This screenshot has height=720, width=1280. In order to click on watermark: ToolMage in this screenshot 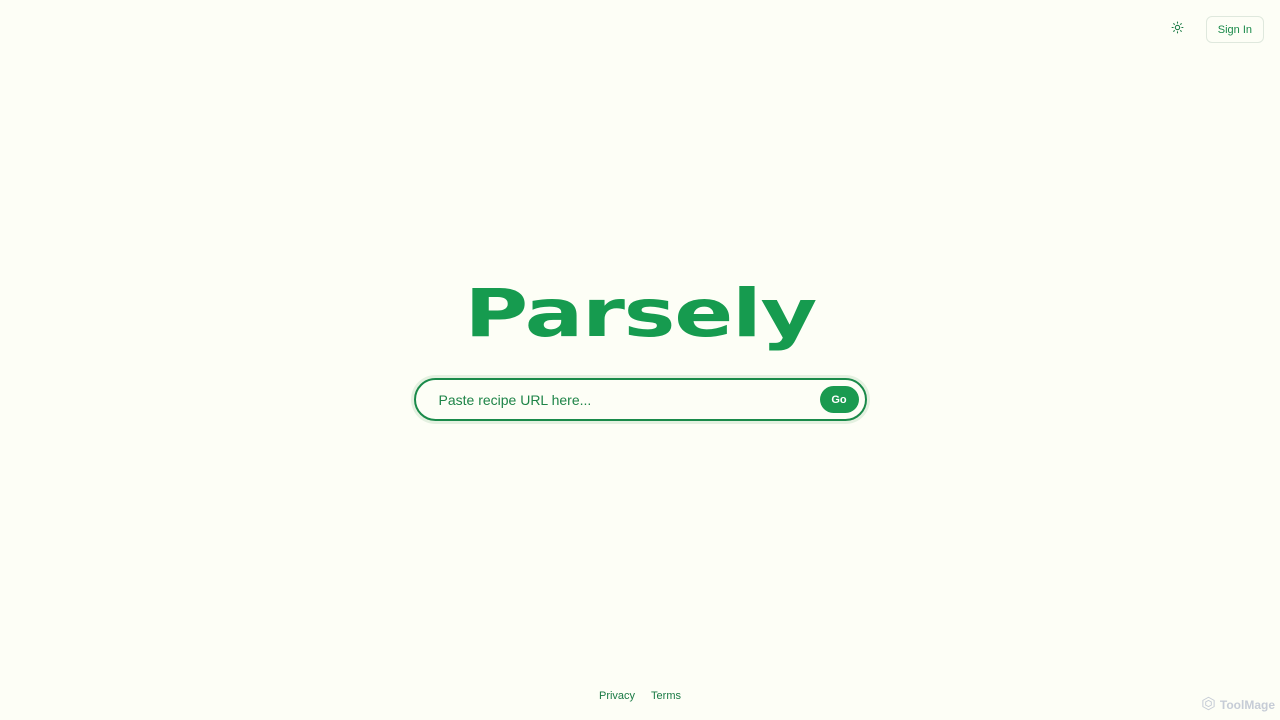, I will do `click(1238, 705)`.